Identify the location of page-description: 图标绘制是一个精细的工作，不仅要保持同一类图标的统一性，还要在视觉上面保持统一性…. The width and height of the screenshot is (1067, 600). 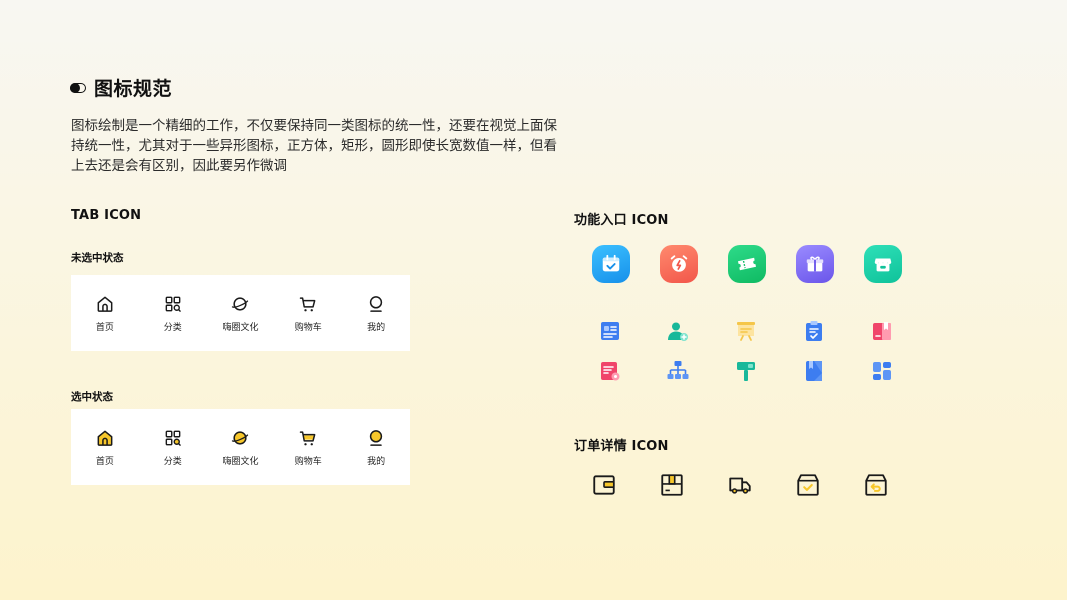
(314, 146).